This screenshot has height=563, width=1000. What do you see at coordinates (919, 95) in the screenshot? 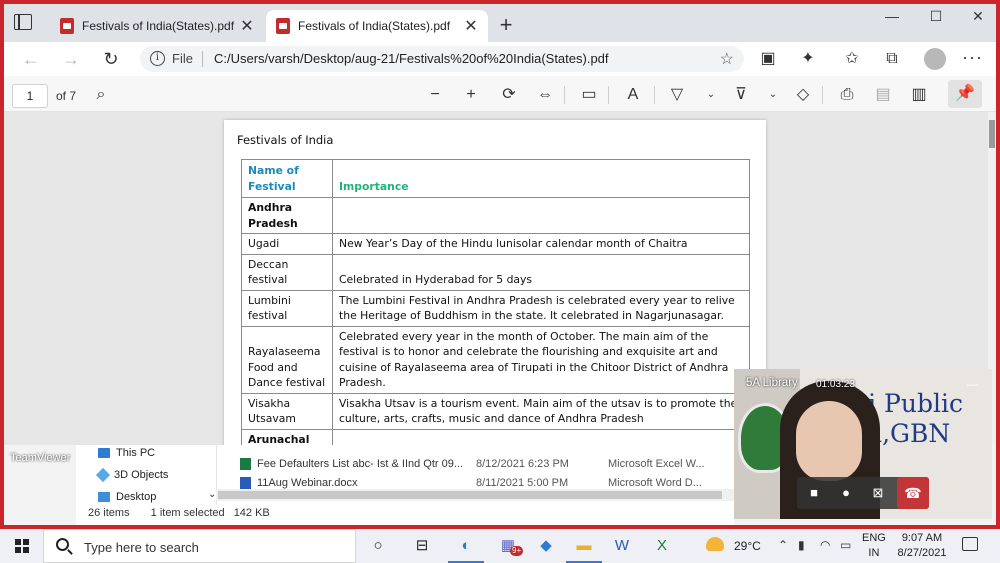
I see `save-as-icon: ▥` at bounding box center [919, 95].